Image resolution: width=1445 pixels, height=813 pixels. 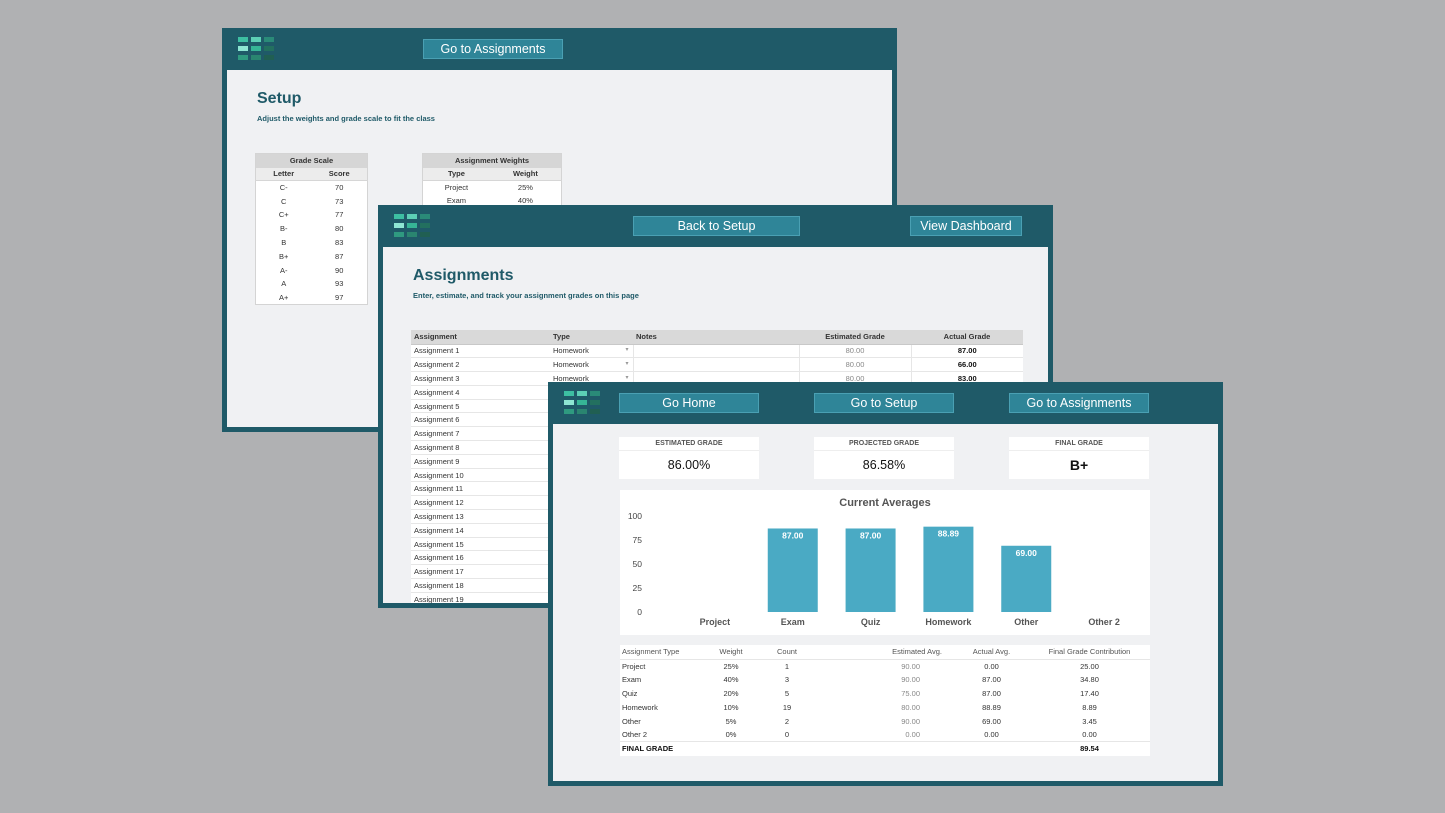 I want to click on view-dashboard-button: View Dashboard, so click(x=966, y=226).